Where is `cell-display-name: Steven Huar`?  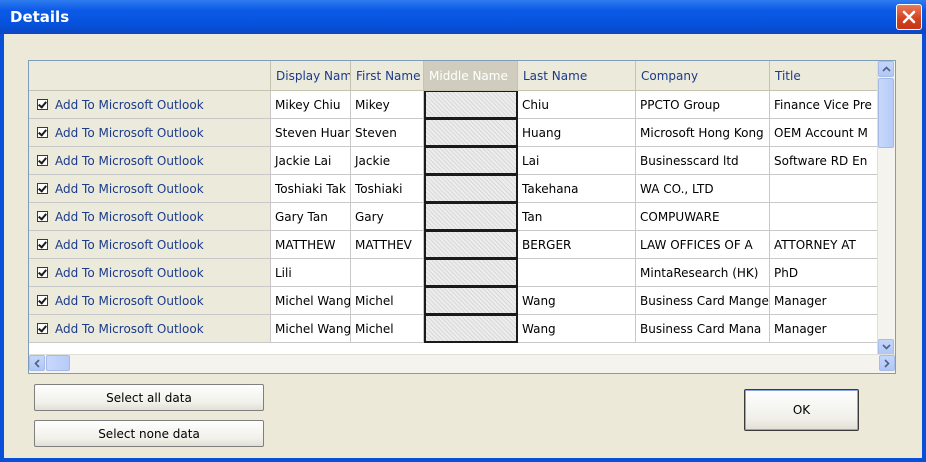
cell-display-name: Steven Huar is located at coordinates (311, 133).